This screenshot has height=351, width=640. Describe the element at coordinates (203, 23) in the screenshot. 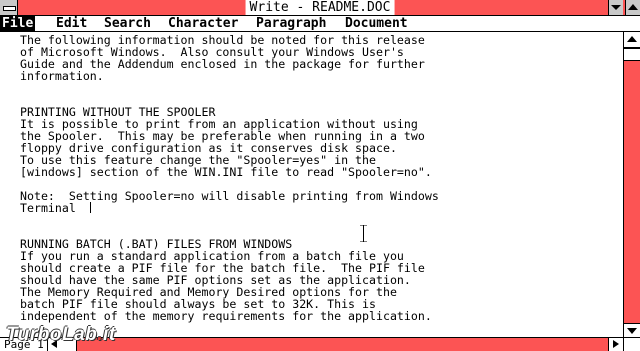

I see `menu-character: Character` at that location.